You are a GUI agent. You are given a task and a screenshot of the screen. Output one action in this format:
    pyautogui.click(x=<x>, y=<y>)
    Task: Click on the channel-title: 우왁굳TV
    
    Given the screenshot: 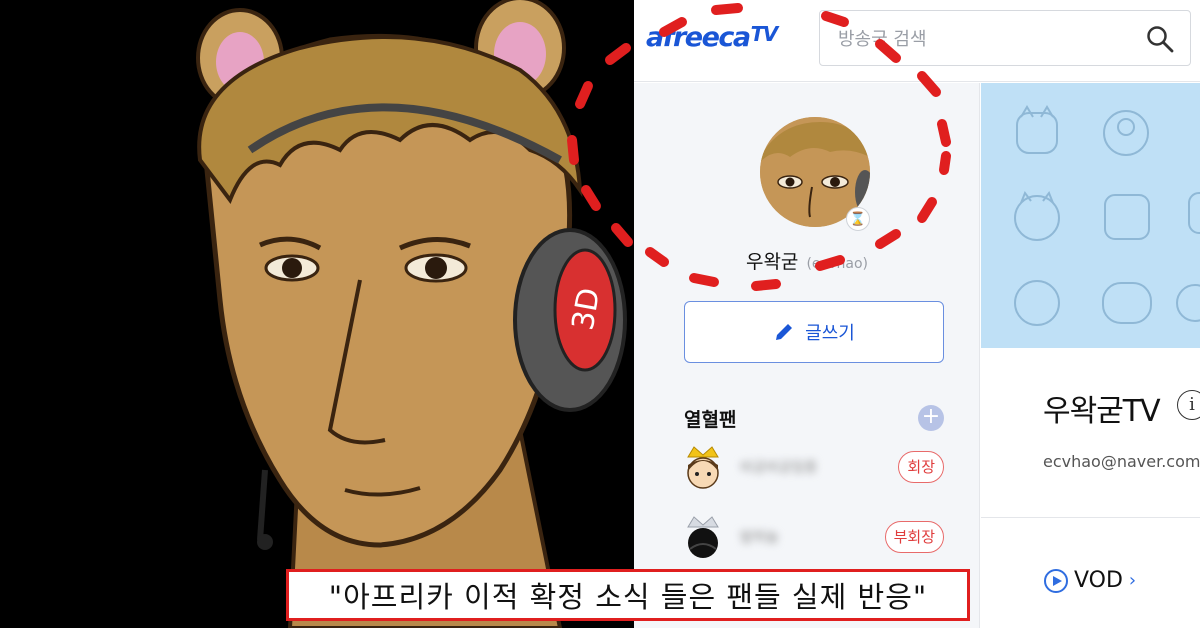 What is the action you would take?
    pyautogui.click(x=1102, y=411)
    